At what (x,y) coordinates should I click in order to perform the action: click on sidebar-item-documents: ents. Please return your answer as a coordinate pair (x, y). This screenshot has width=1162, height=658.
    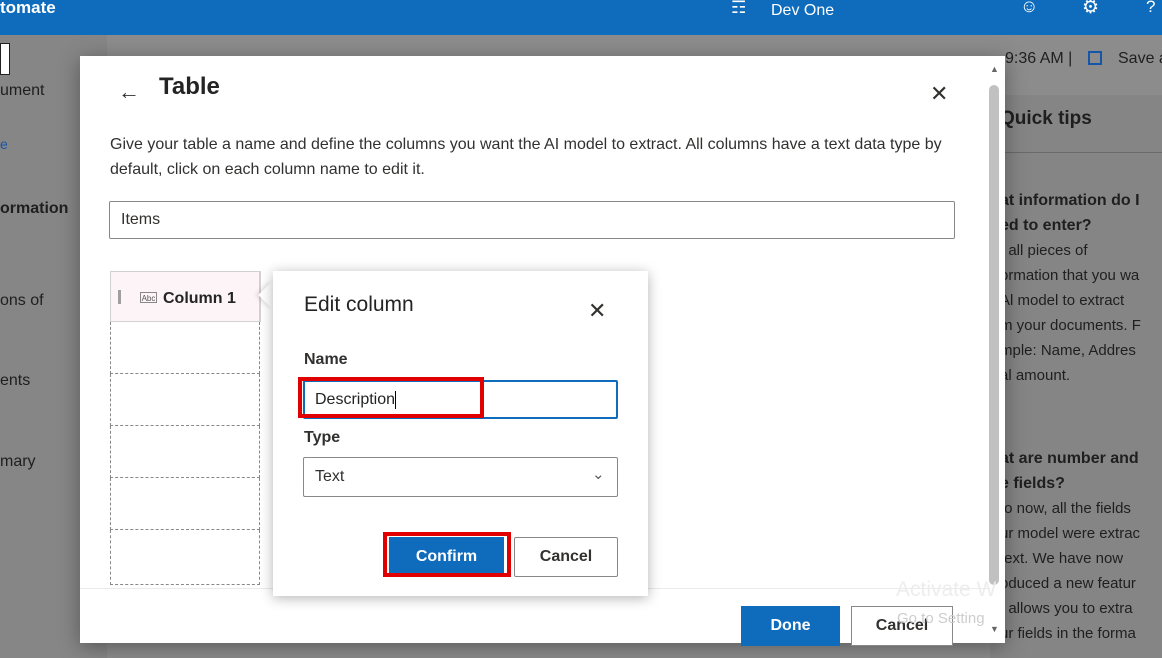
    Looking at the image, I should click on (15, 381).